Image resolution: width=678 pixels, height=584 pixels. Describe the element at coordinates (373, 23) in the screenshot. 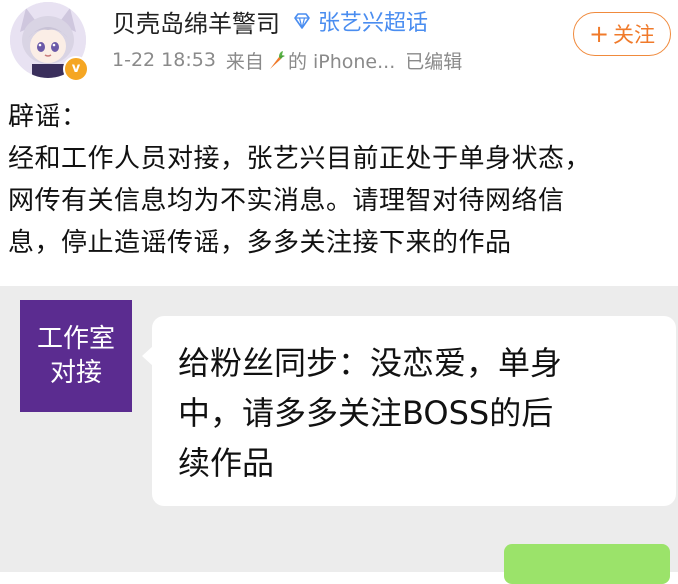

I see `supertopic-label: 张艺兴超话` at that location.